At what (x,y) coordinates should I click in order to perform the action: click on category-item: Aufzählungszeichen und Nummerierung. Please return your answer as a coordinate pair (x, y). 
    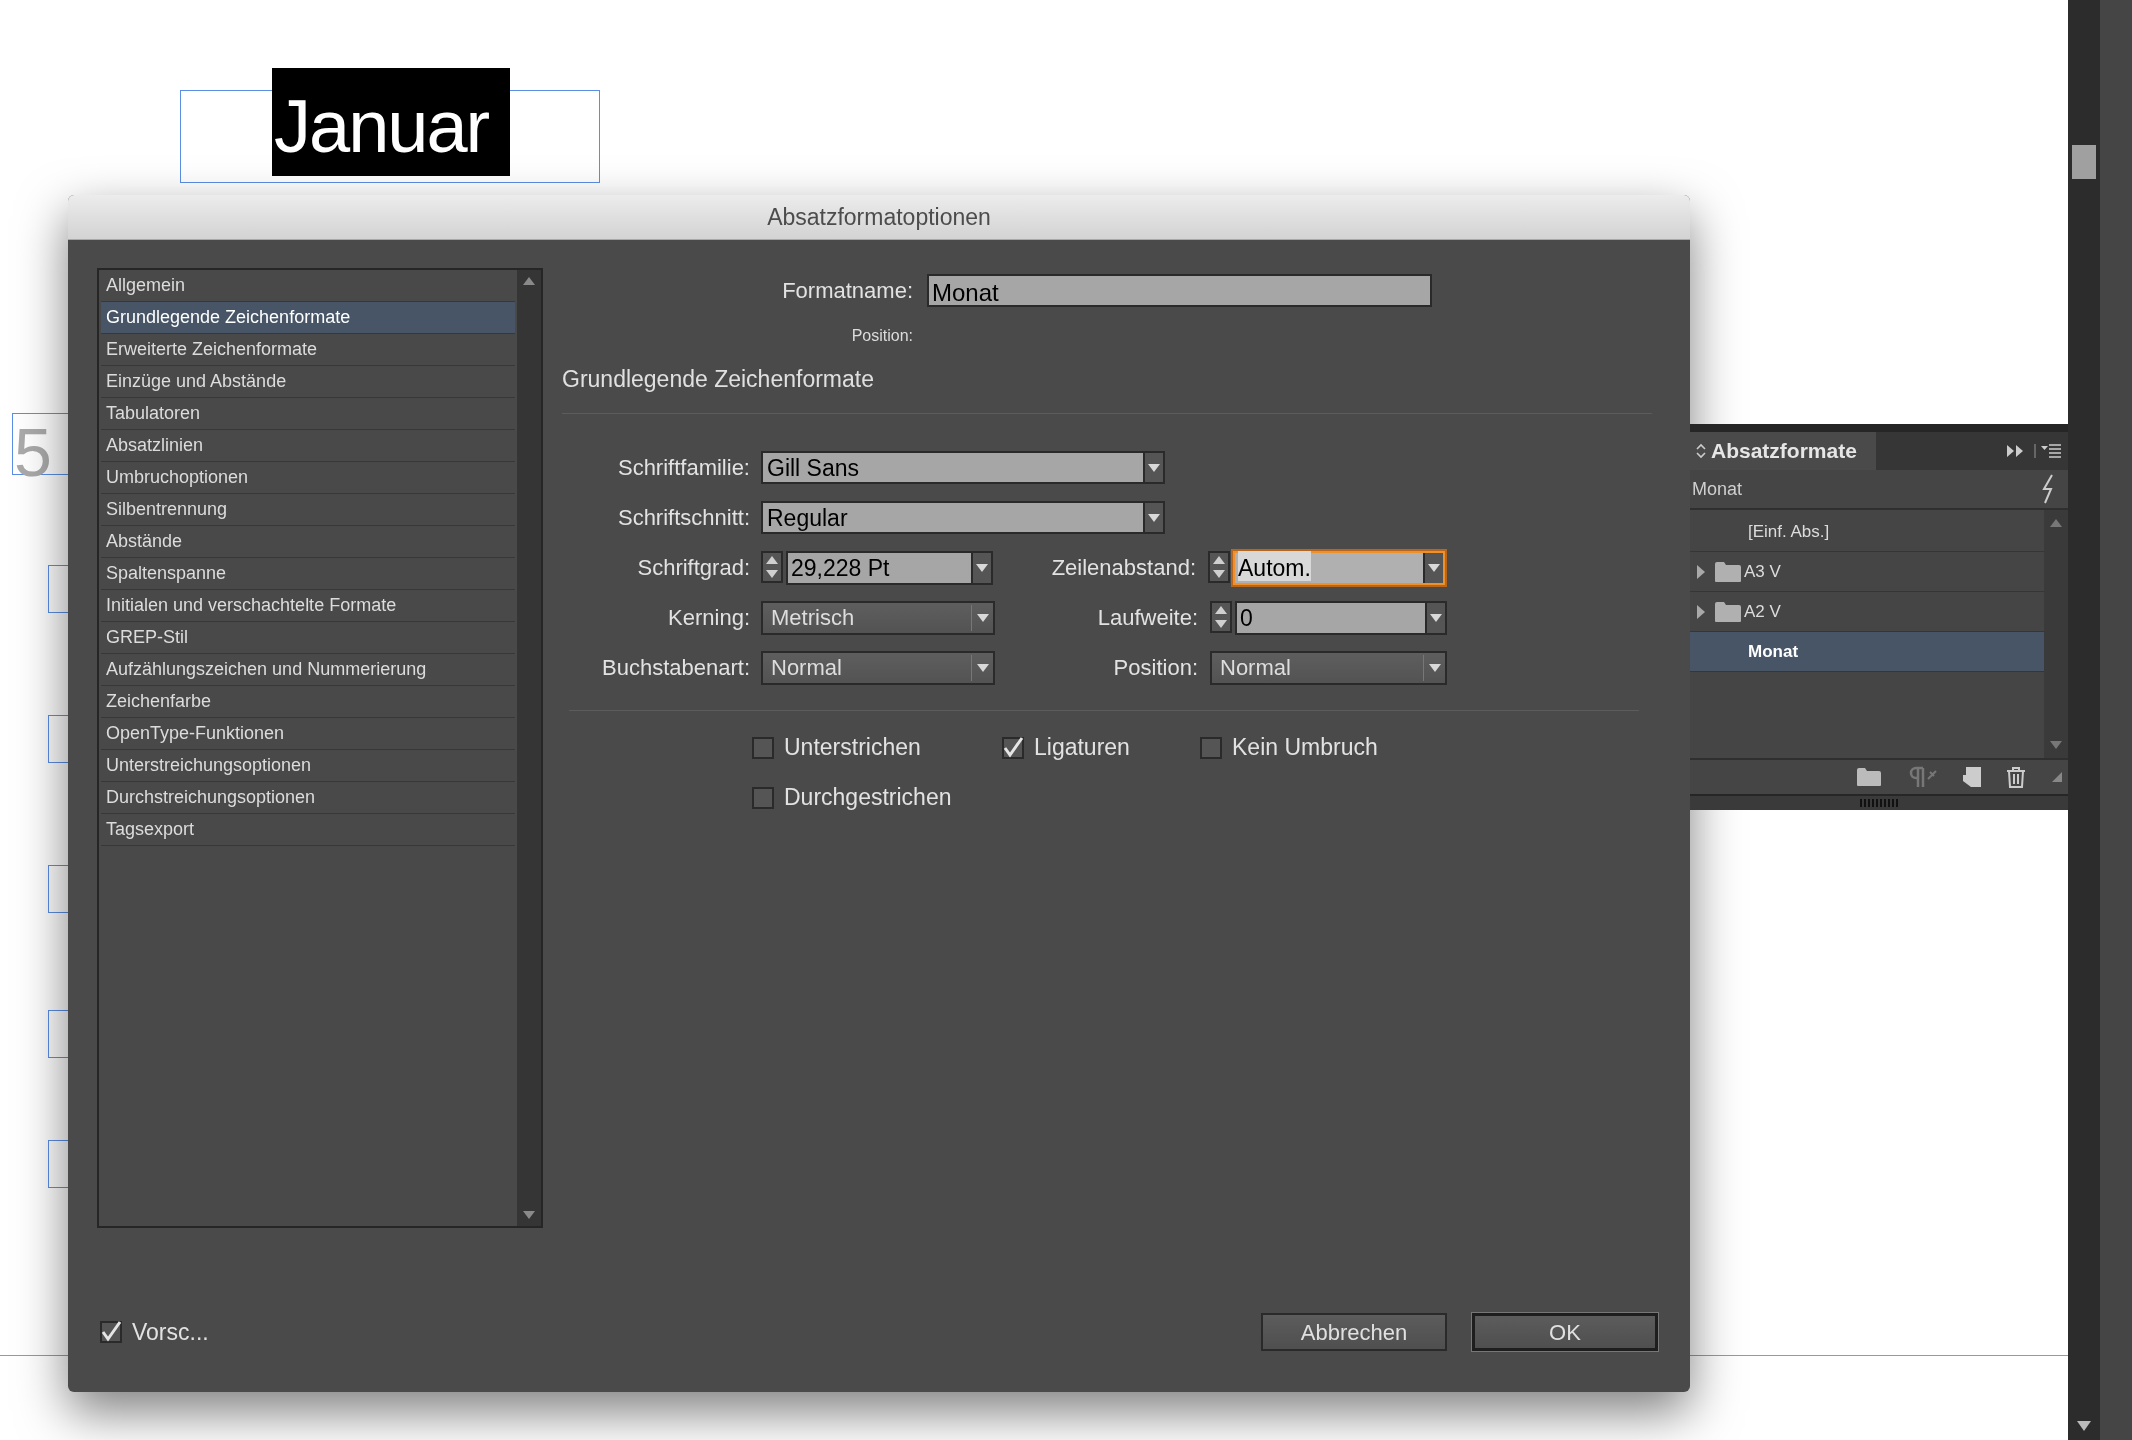
    Looking at the image, I should click on (308, 670).